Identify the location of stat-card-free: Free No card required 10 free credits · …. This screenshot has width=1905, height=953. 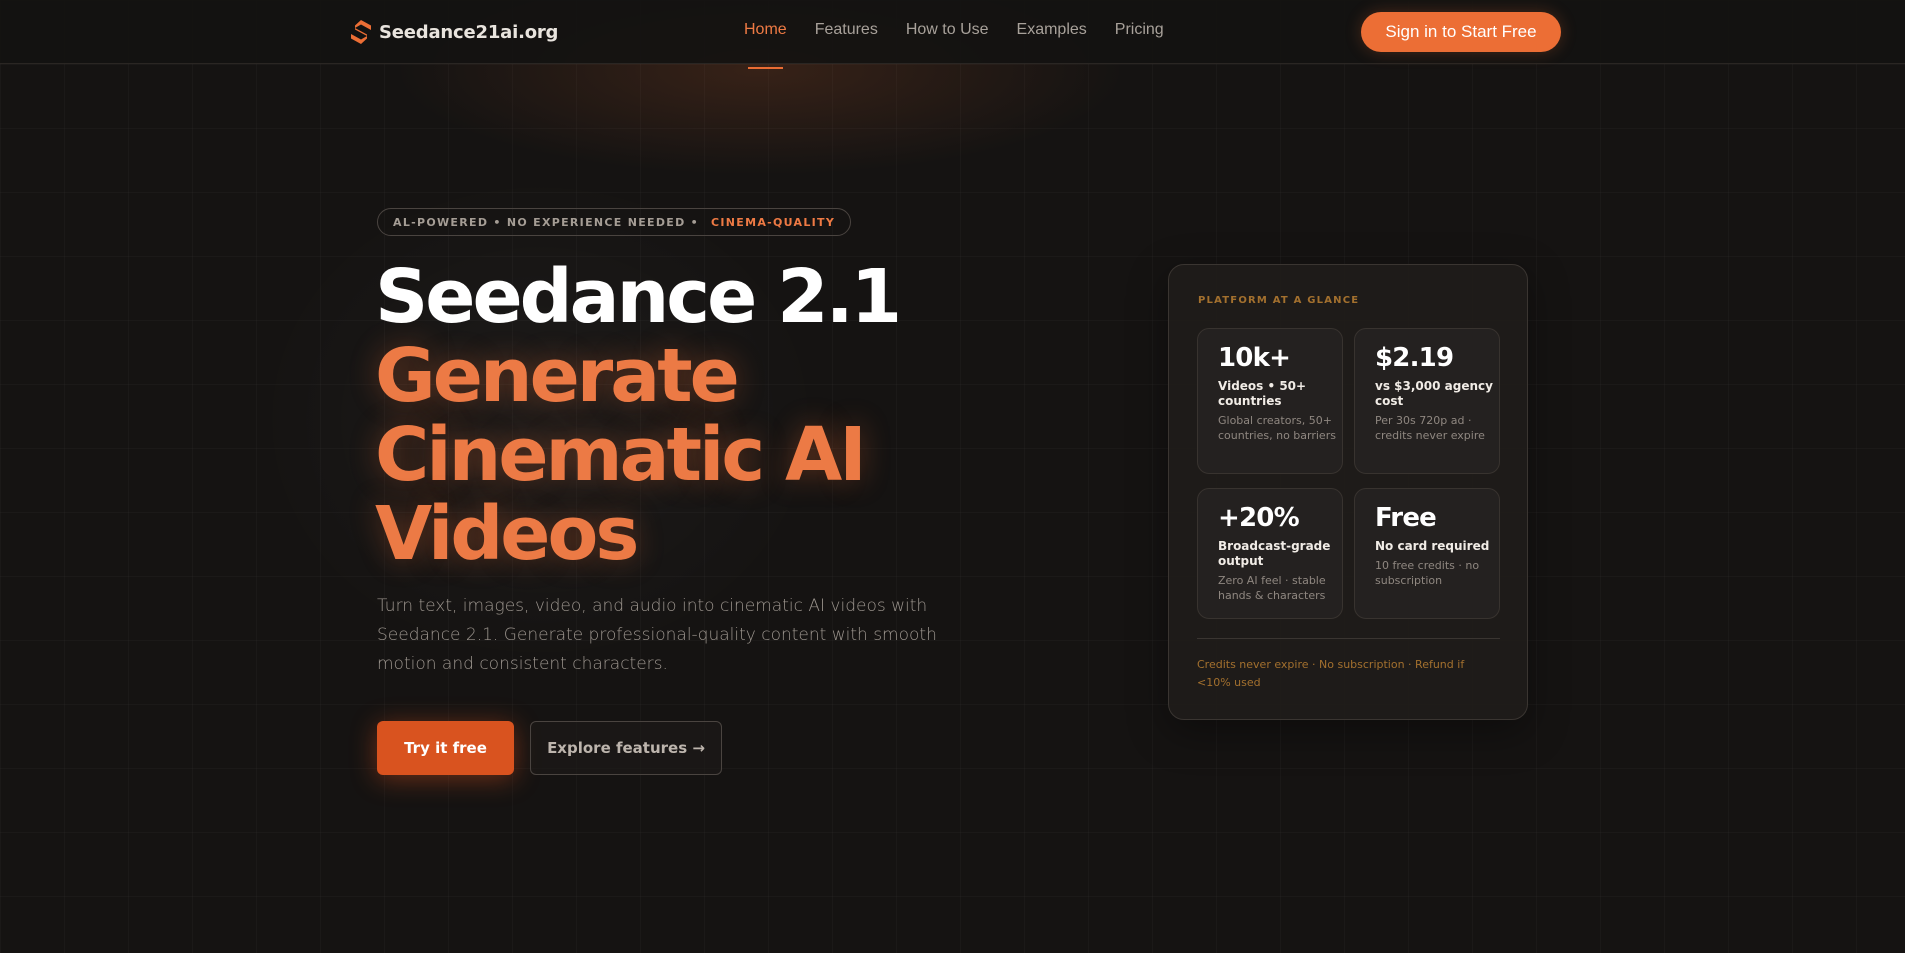
(1427, 553).